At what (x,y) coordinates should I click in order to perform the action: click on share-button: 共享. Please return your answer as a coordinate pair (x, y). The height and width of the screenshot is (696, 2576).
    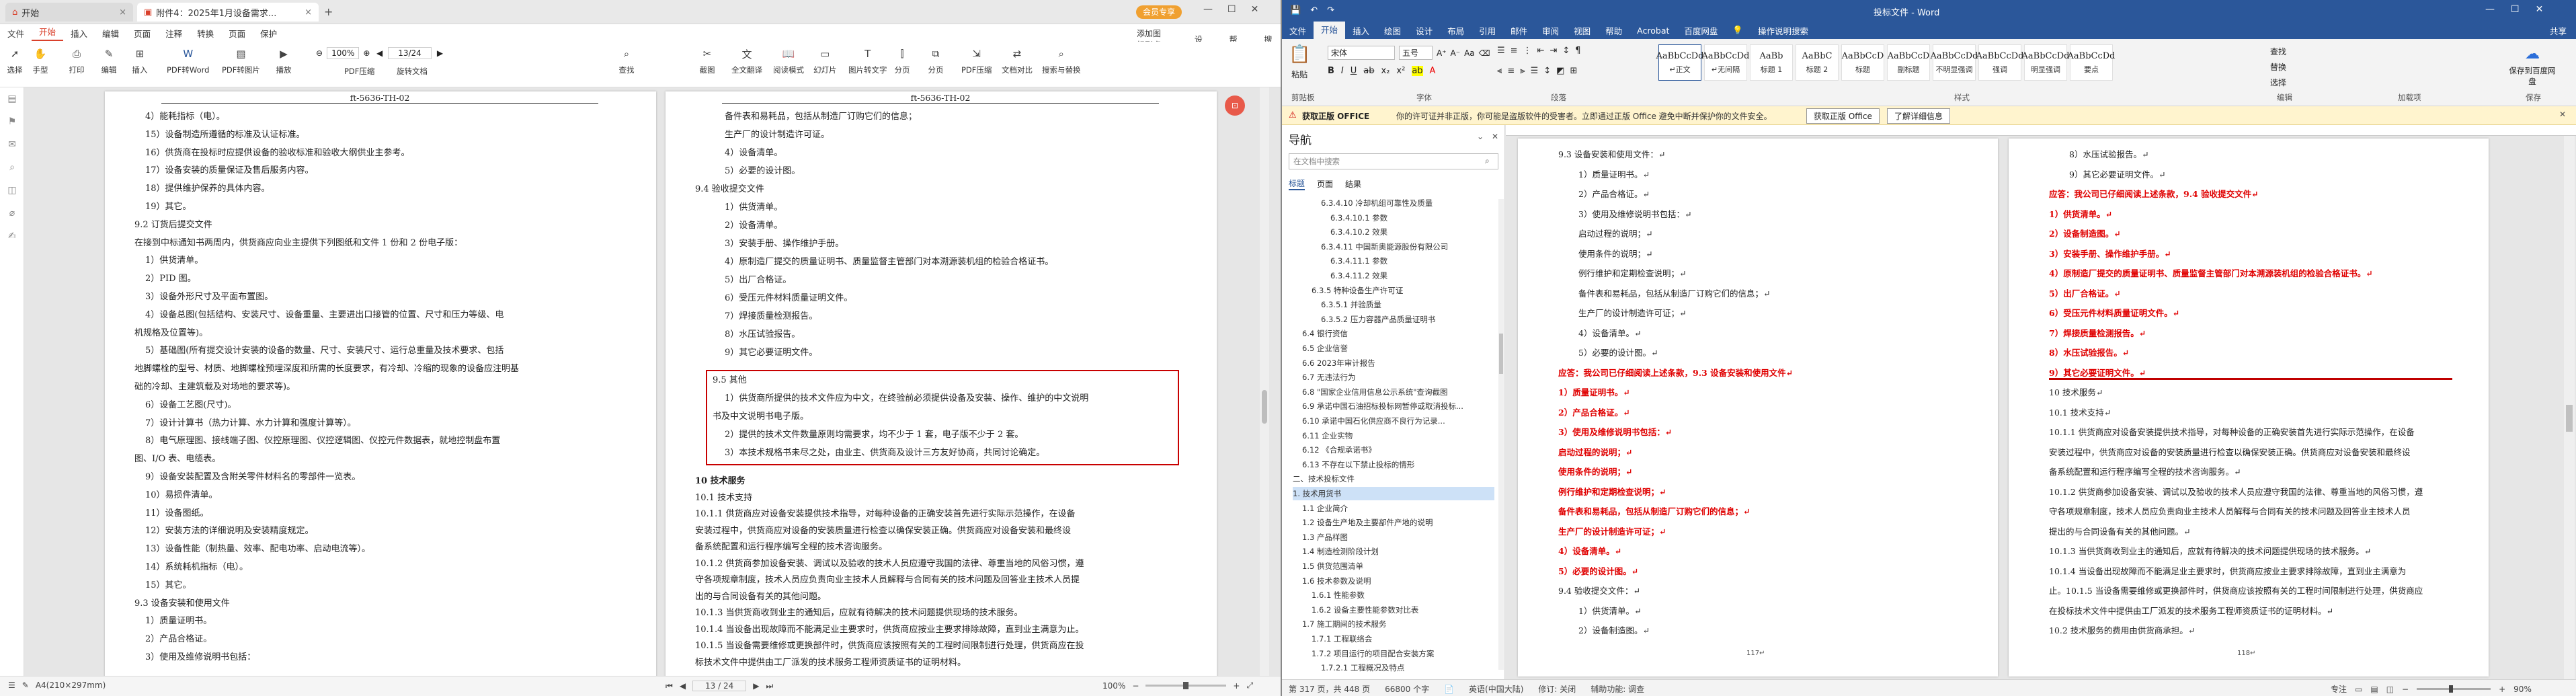
    Looking at the image, I should click on (2559, 30).